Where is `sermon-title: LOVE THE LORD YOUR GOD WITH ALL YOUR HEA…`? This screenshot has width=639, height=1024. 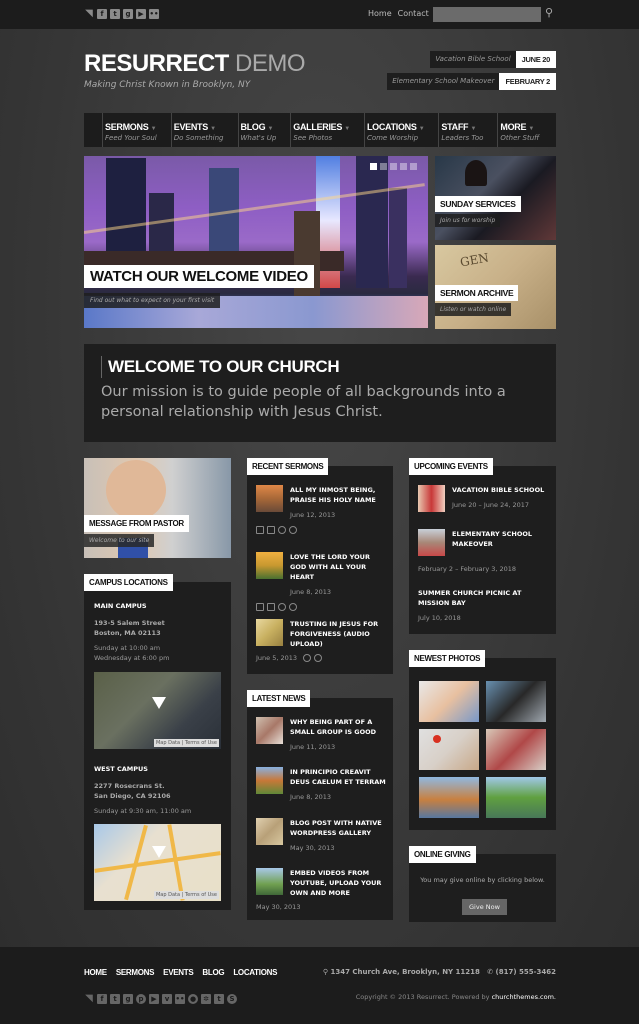
sermon-title: LOVE THE LORD YOUR GOD WITH ALL YOUR HEA… is located at coordinates (338, 567).